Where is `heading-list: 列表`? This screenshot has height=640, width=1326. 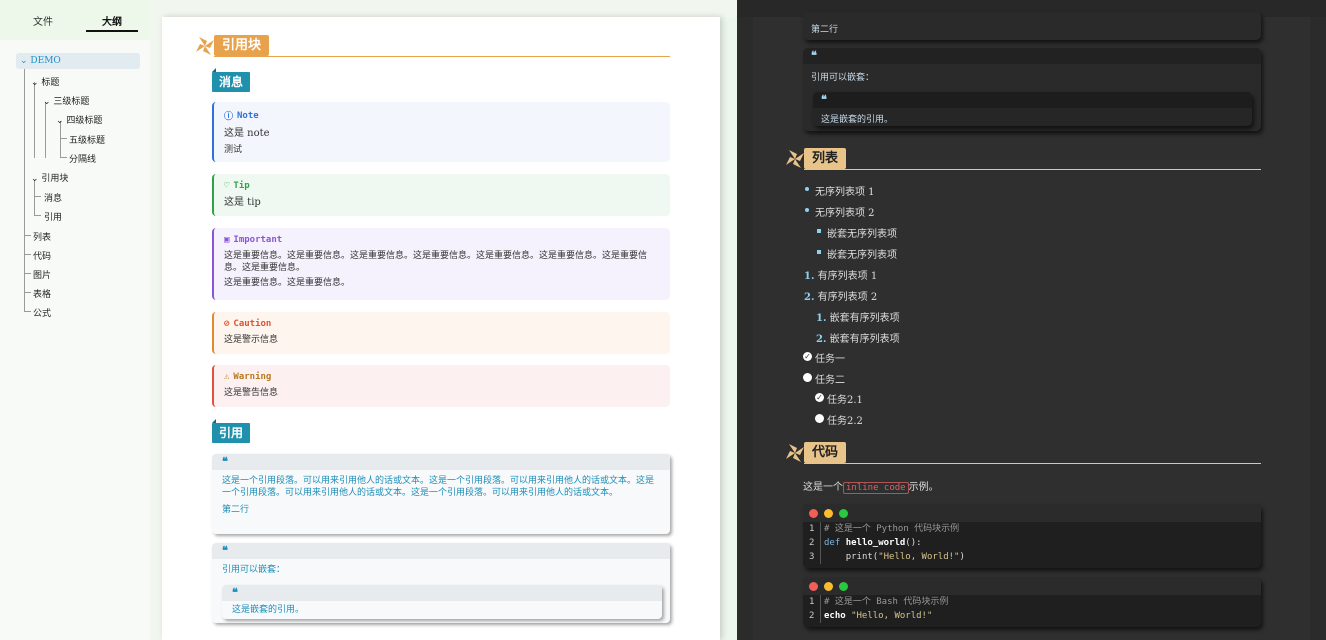
heading-list: 列表 is located at coordinates (1022, 160).